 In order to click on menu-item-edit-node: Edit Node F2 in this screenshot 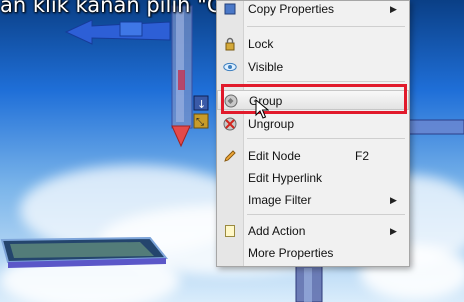, I will do `click(313, 156)`.